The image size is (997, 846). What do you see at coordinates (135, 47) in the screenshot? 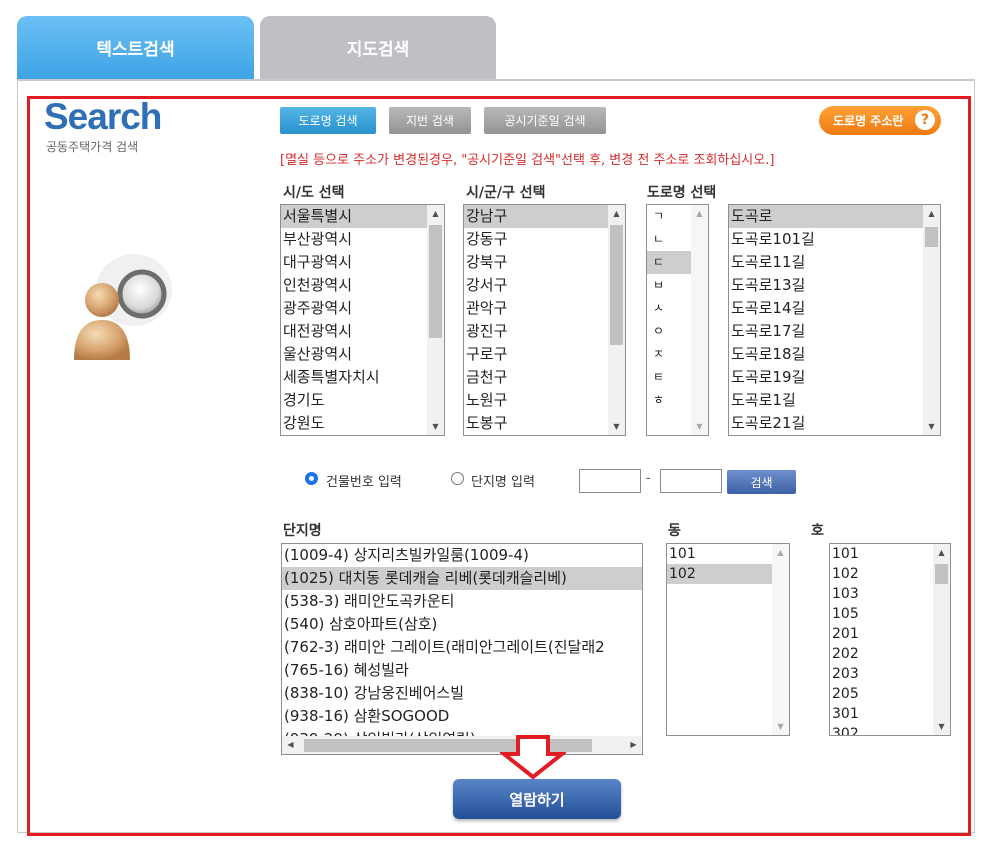
I see `tab-text-search: 텍스트검색` at bounding box center [135, 47].